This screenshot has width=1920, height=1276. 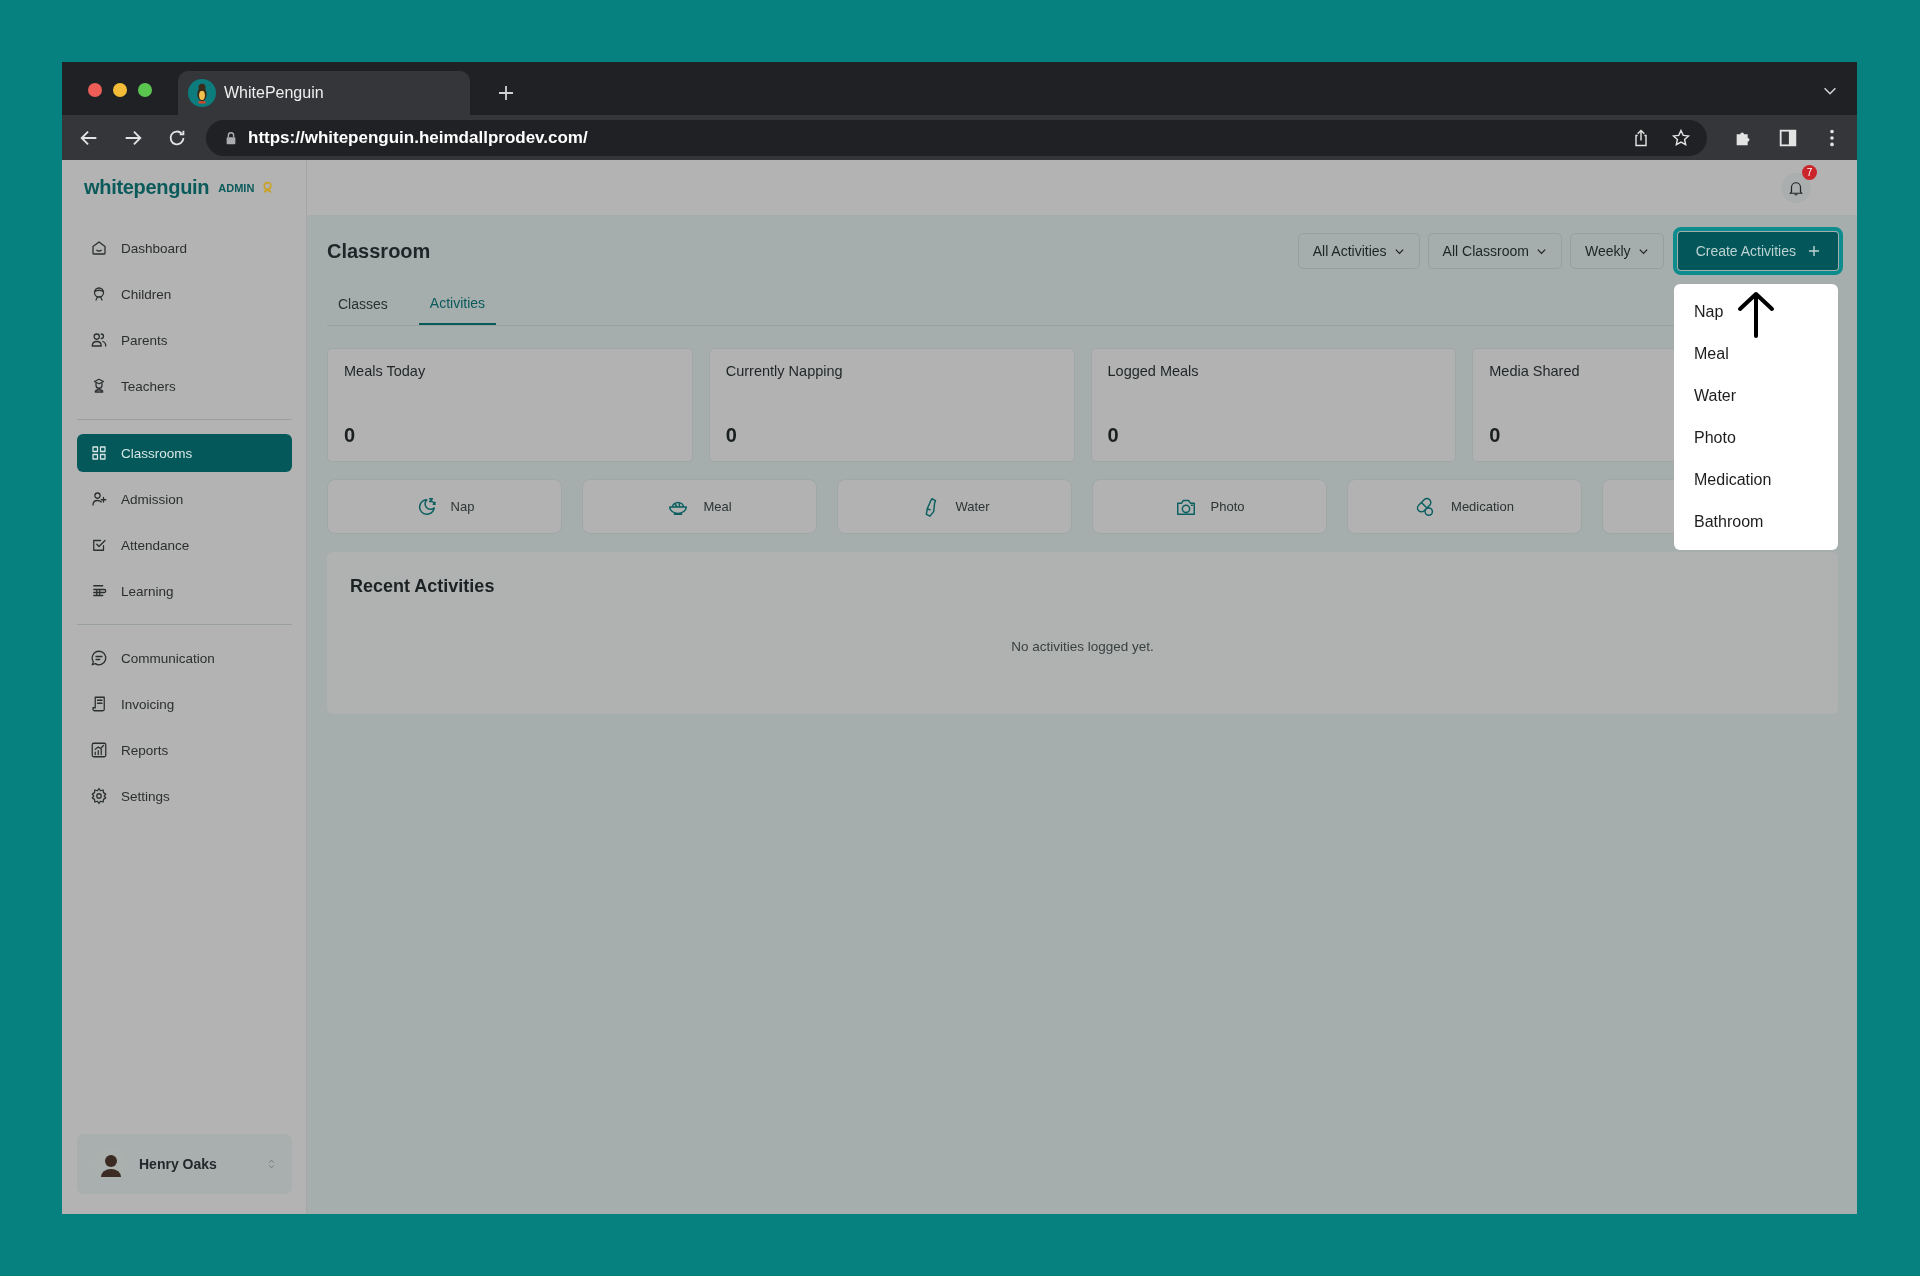 I want to click on up-arrow-drawing, so click(x=1756, y=315).